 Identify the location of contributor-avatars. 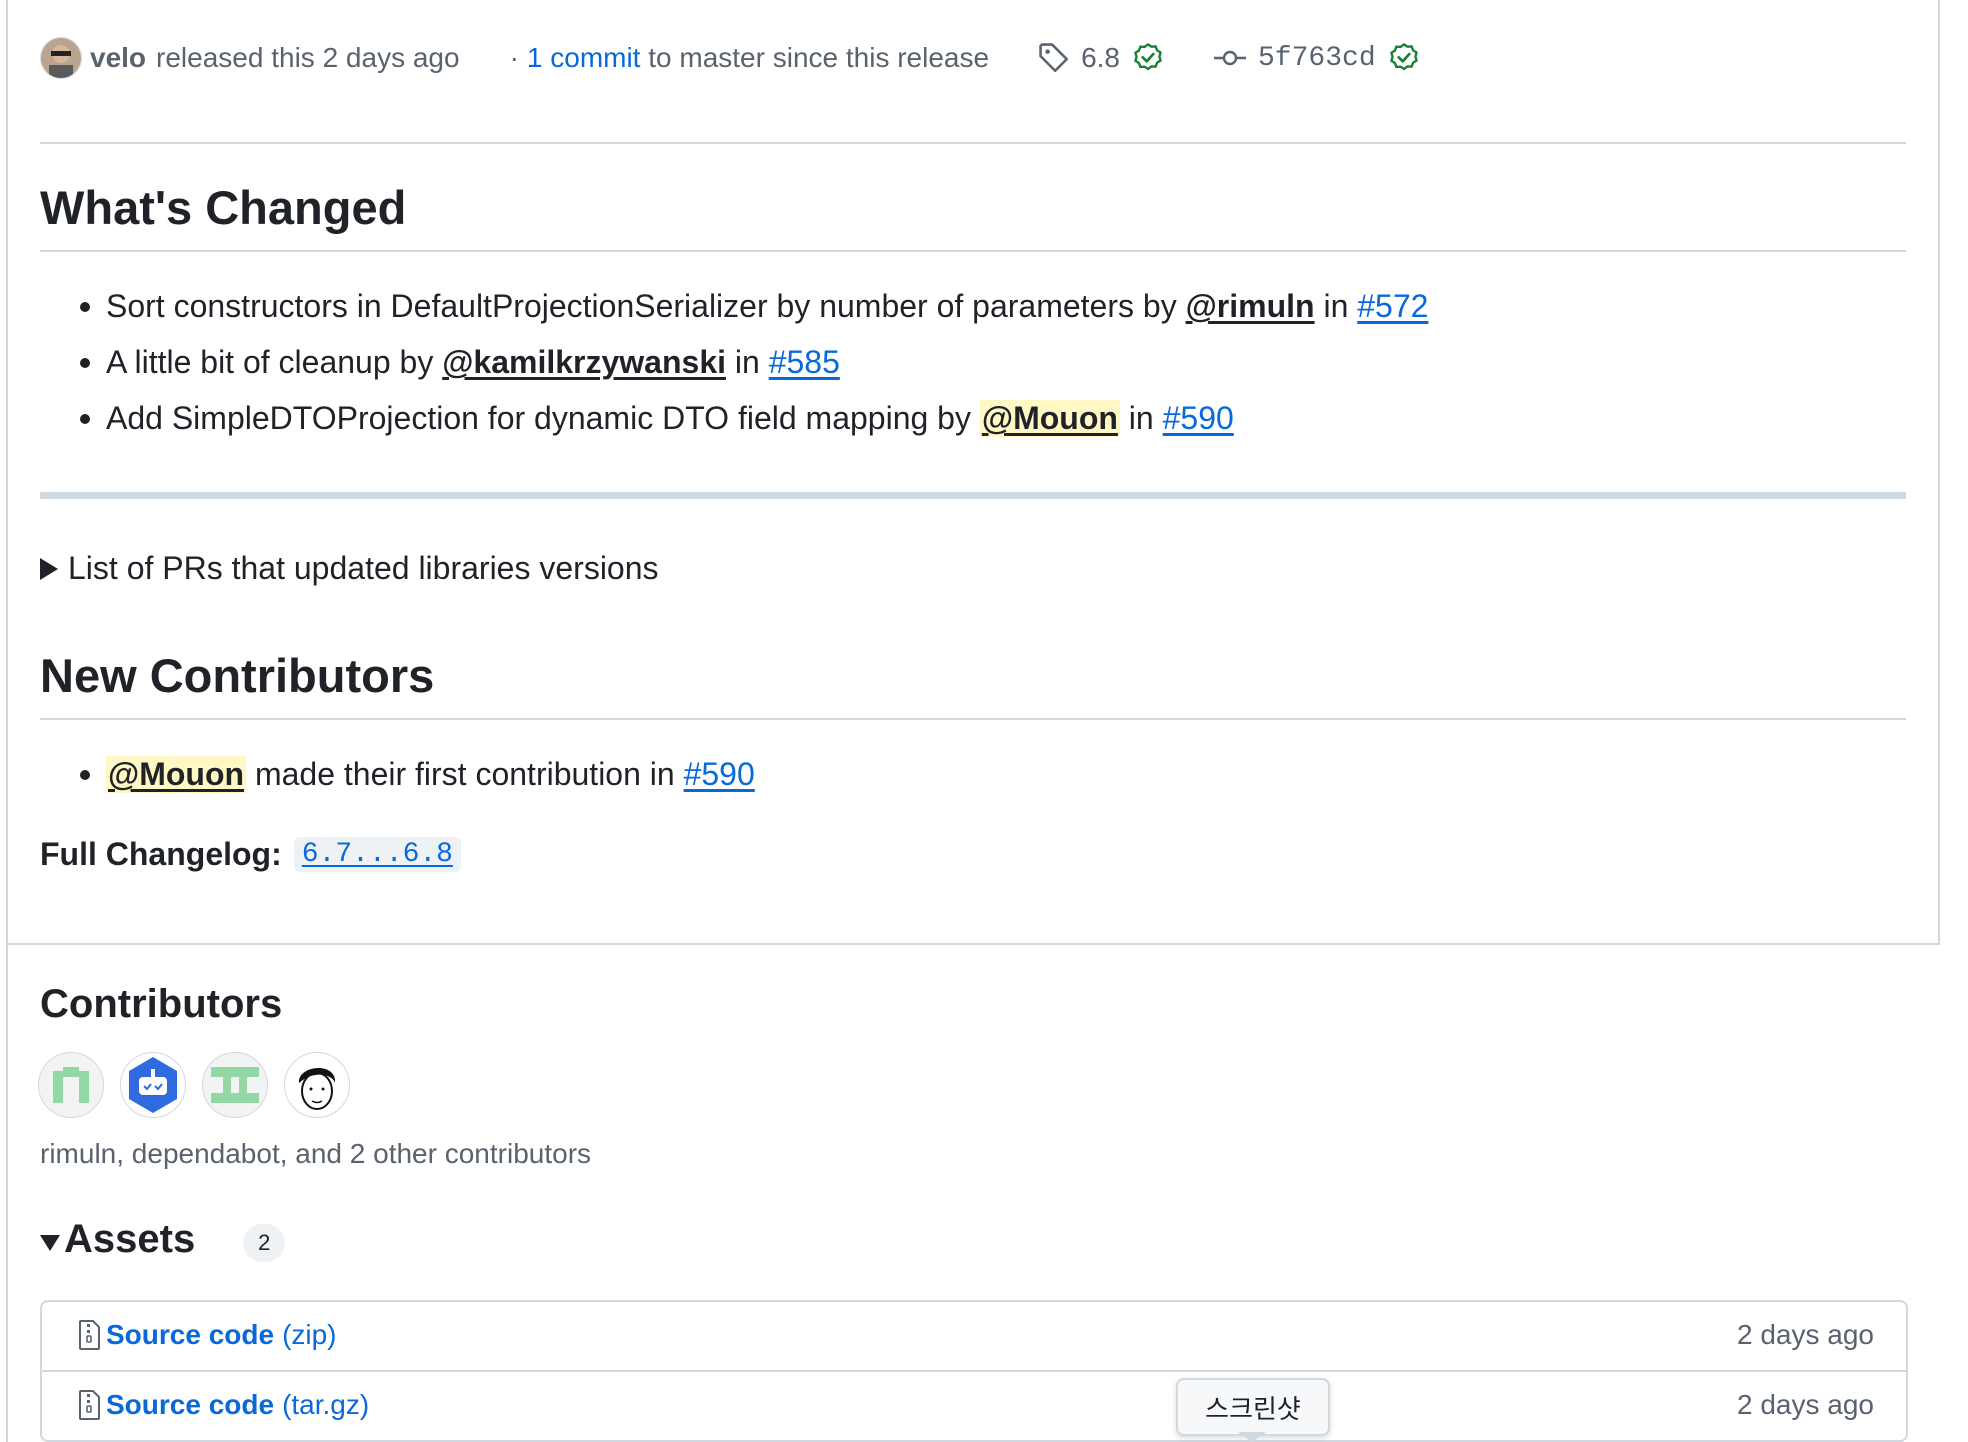
(202, 1085).